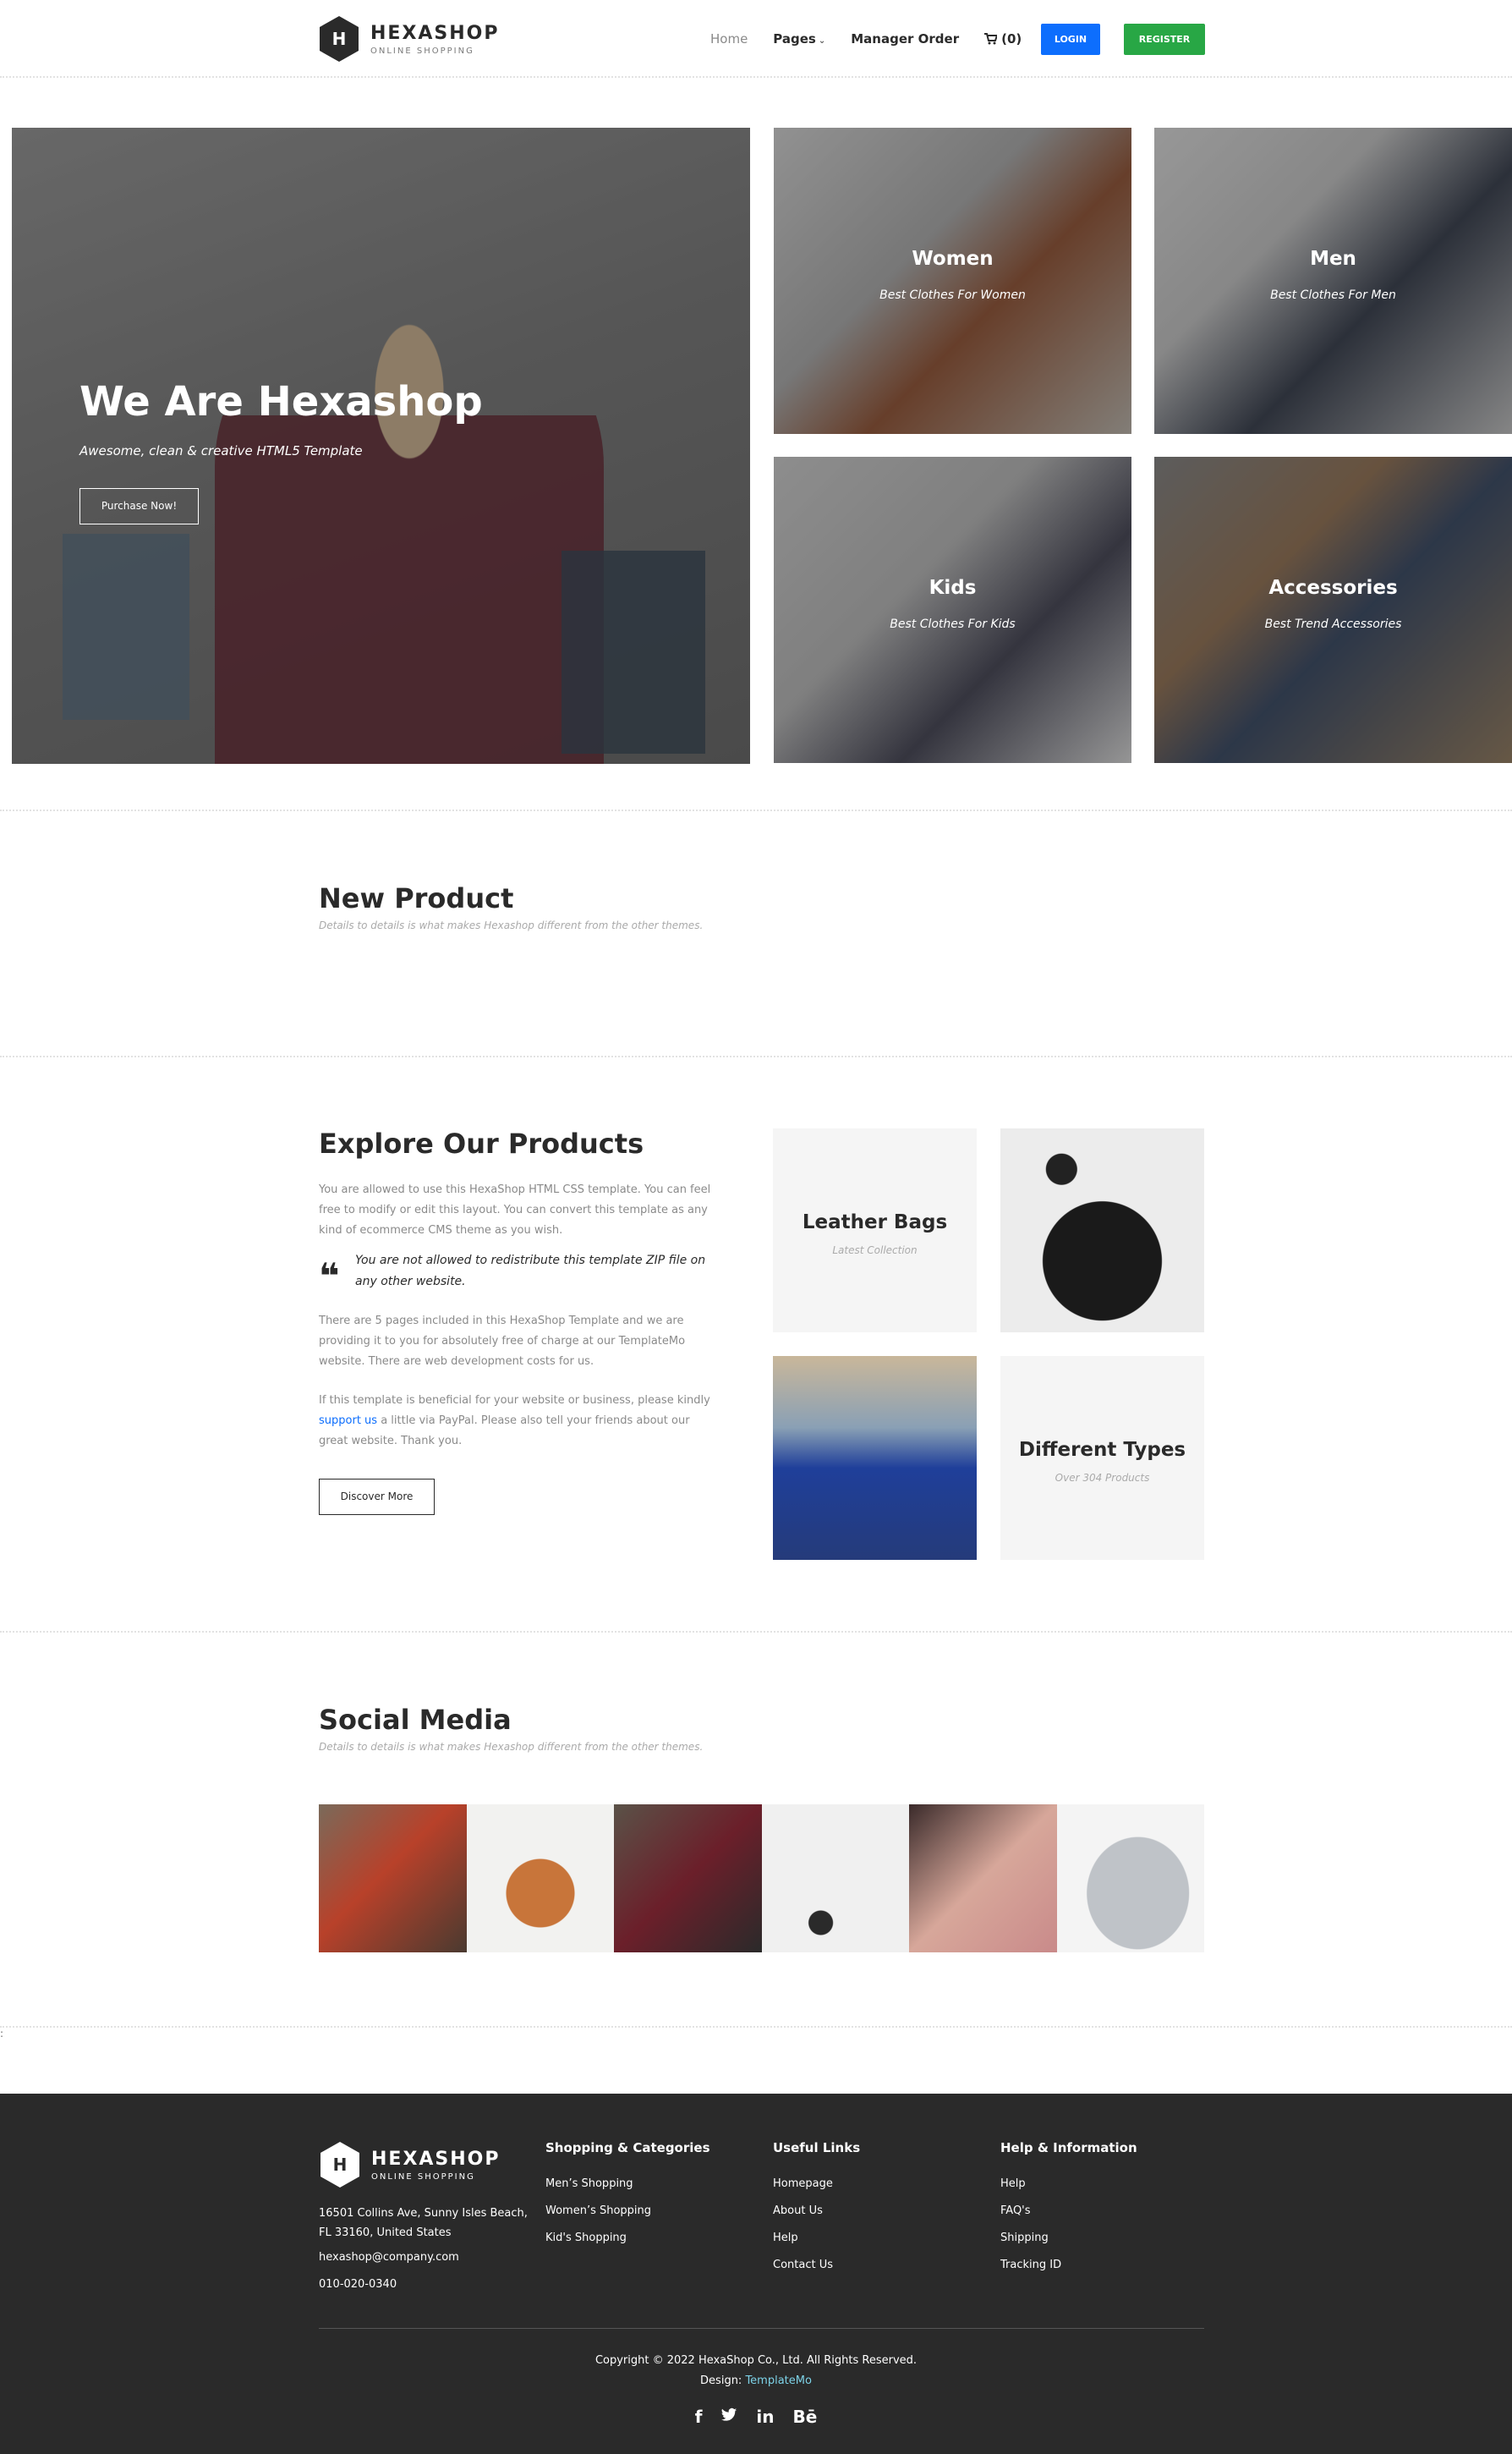 Image resolution: width=1512 pixels, height=2454 pixels. What do you see at coordinates (883, 2184) in the screenshot?
I see `footer-link: Homepage` at bounding box center [883, 2184].